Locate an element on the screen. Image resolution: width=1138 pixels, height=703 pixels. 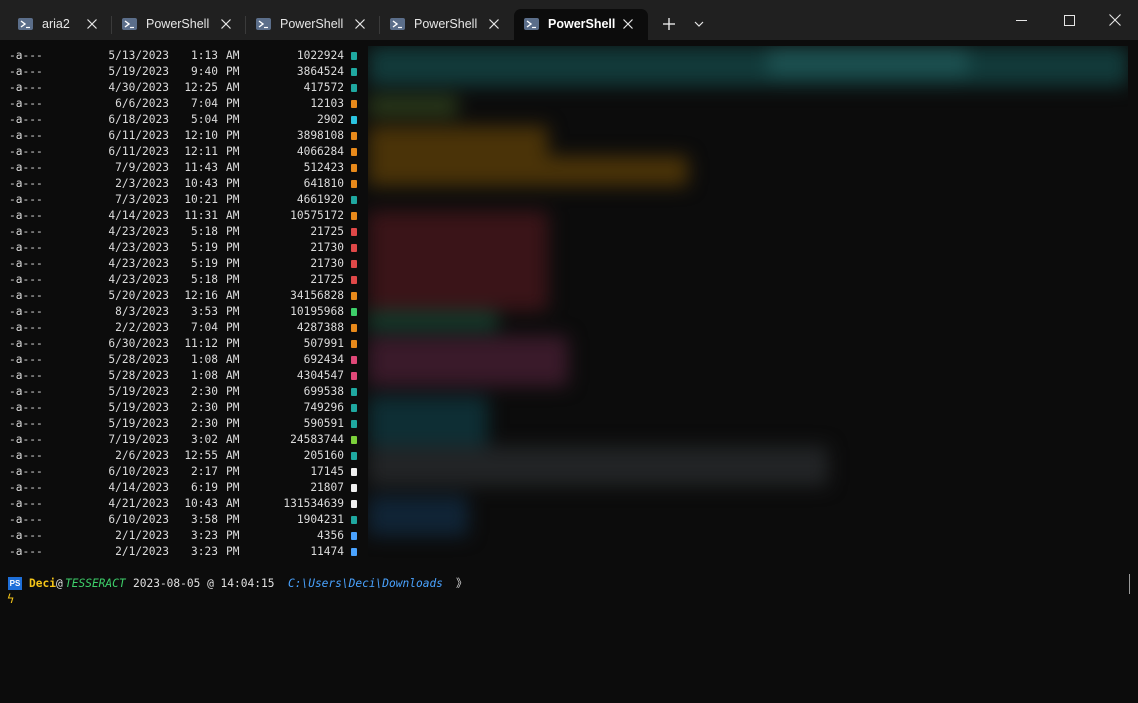
file-size: 590591 is located at coordinates (323, 423).